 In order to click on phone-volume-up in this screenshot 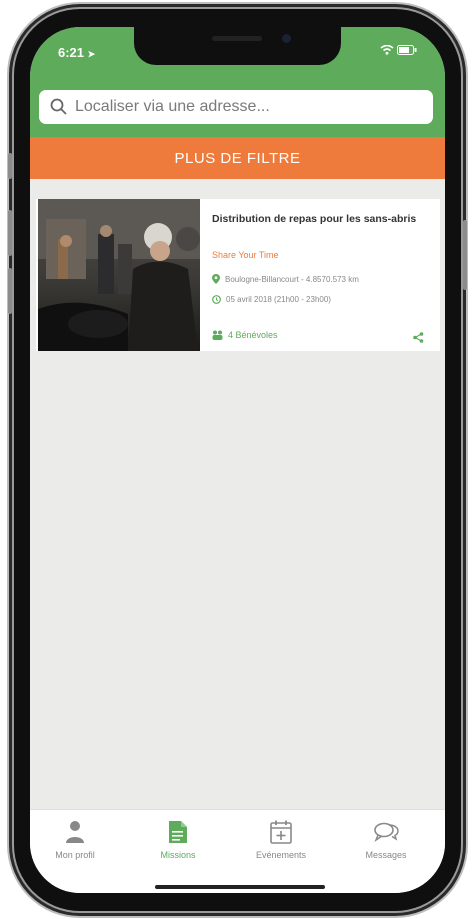, I will do `click(10, 233)`.